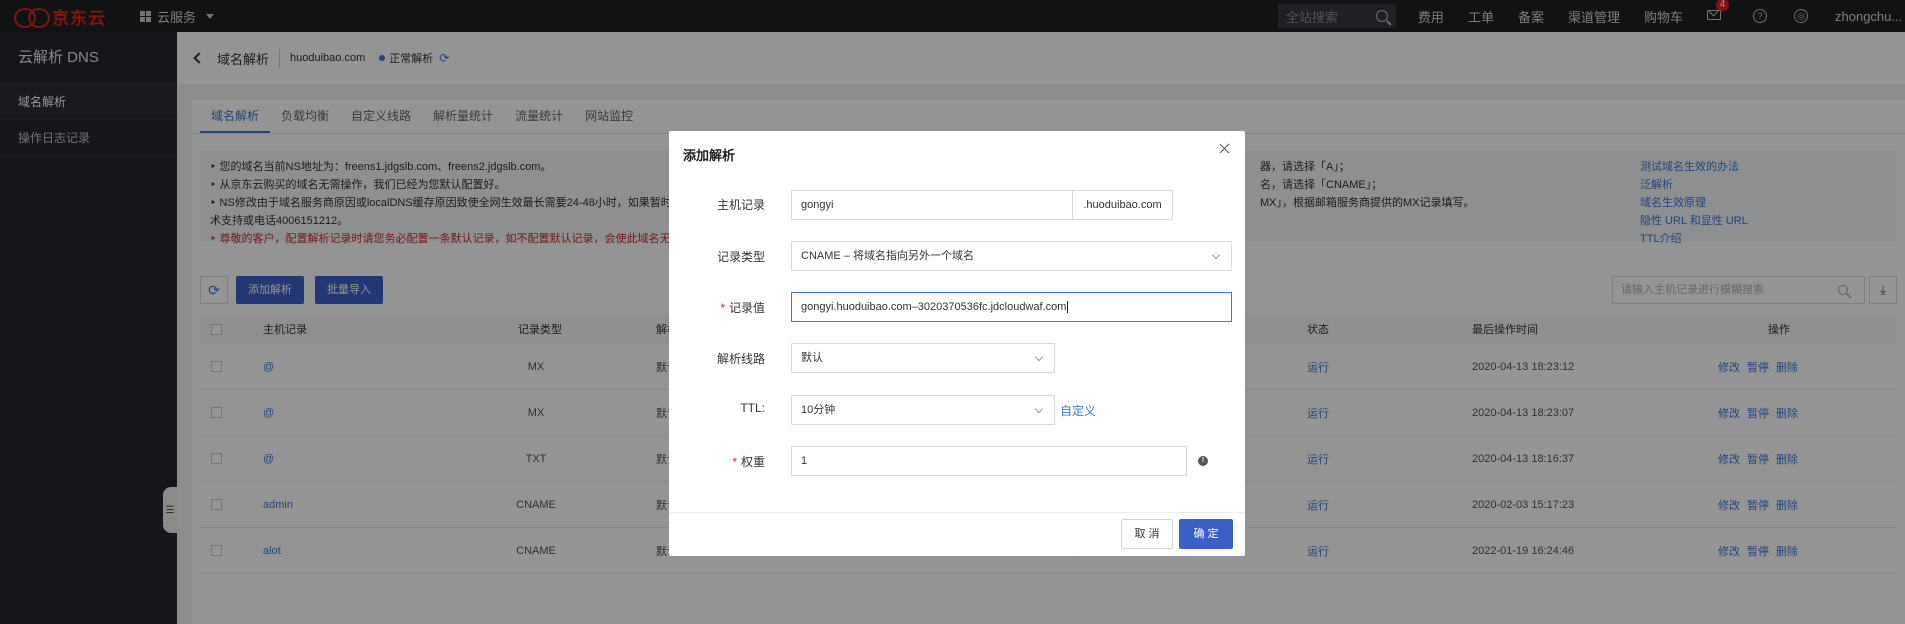 The width and height of the screenshot is (1905, 624). I want to click on info-icon: !, so click(1203, 461).